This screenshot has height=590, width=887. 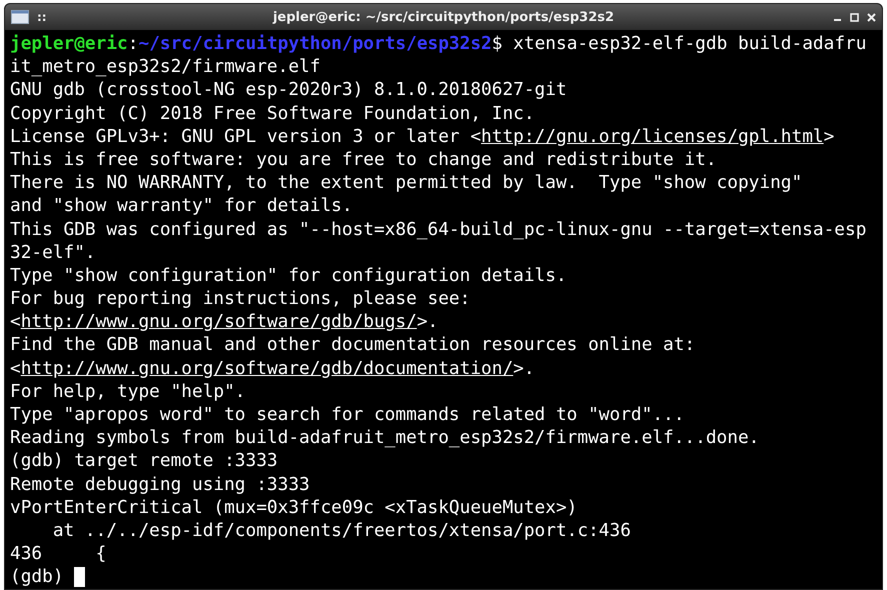 I want to click on terminal-line: For bug reporting instructions, please see:, so click(x=240, y=298).